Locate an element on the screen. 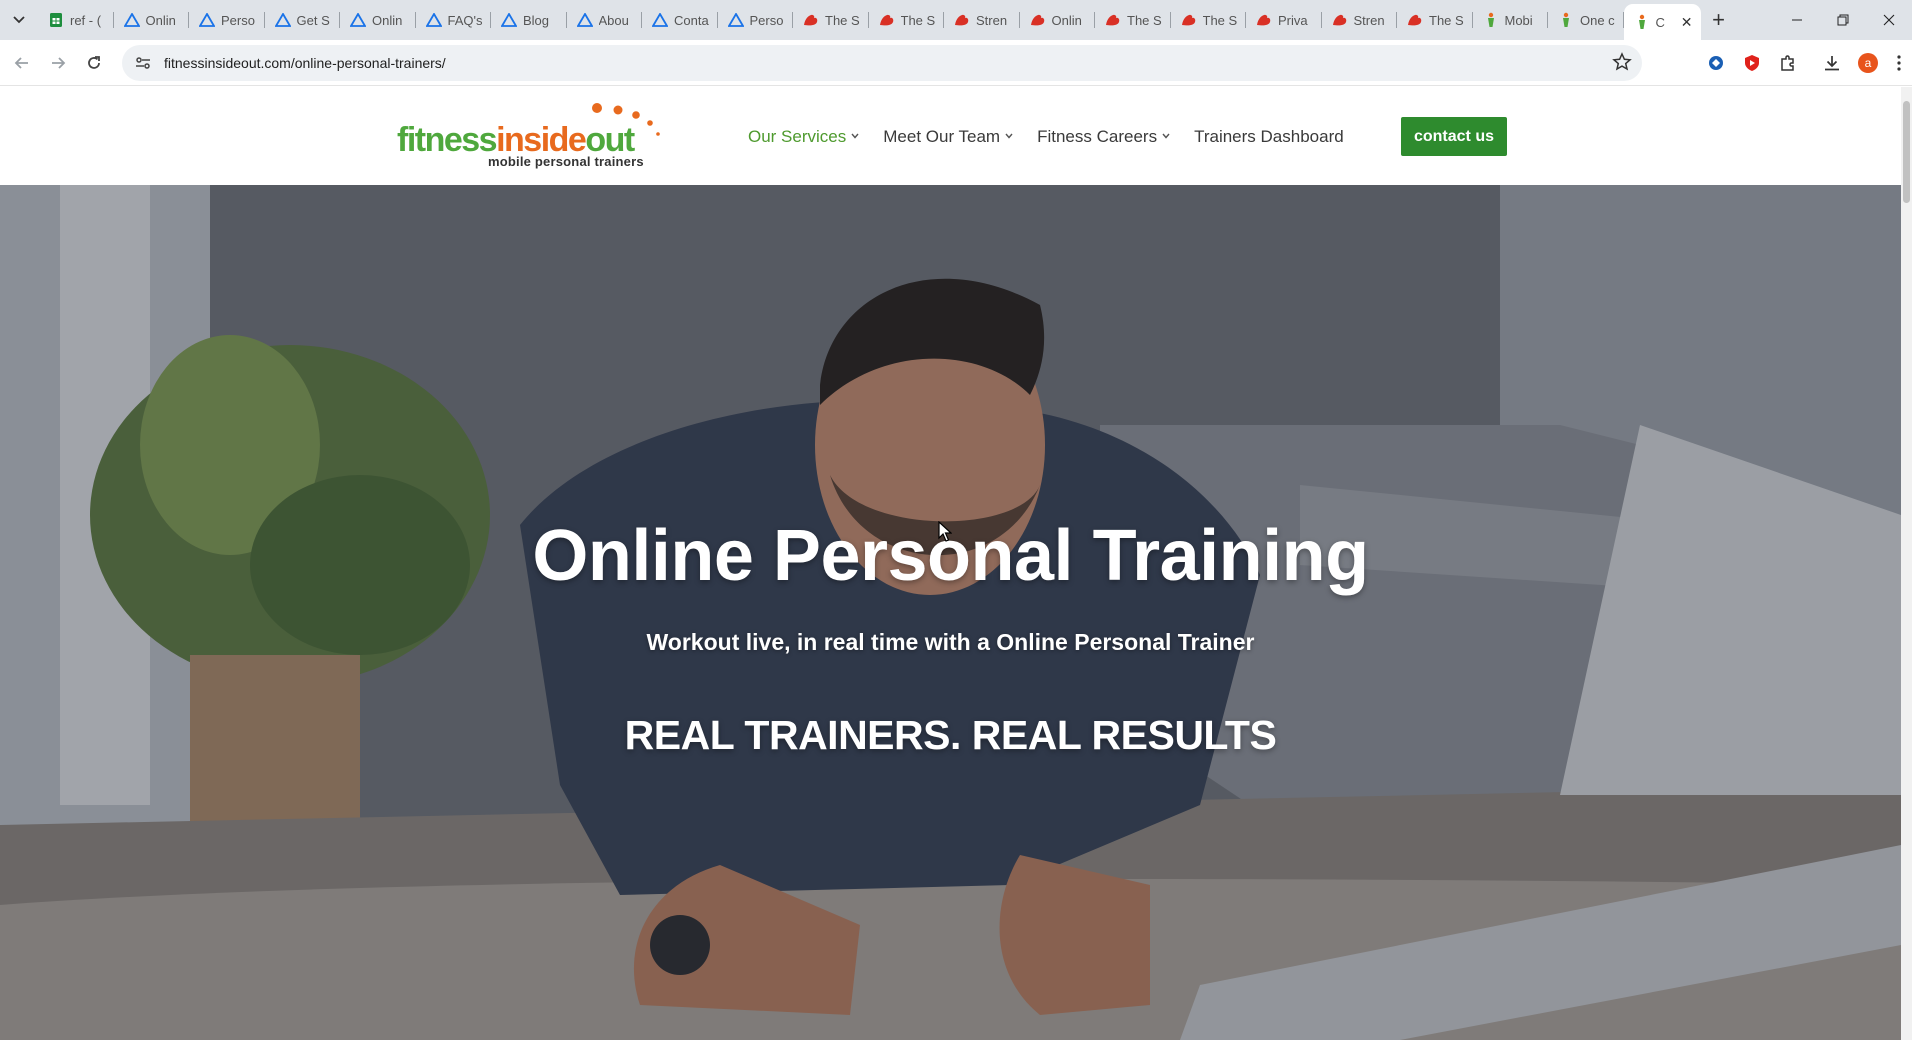 The height and width of the screenshot is (1040, 1912). nav-item-fitness-careers: Fitness Careers is located at coordinates (1103, 137).